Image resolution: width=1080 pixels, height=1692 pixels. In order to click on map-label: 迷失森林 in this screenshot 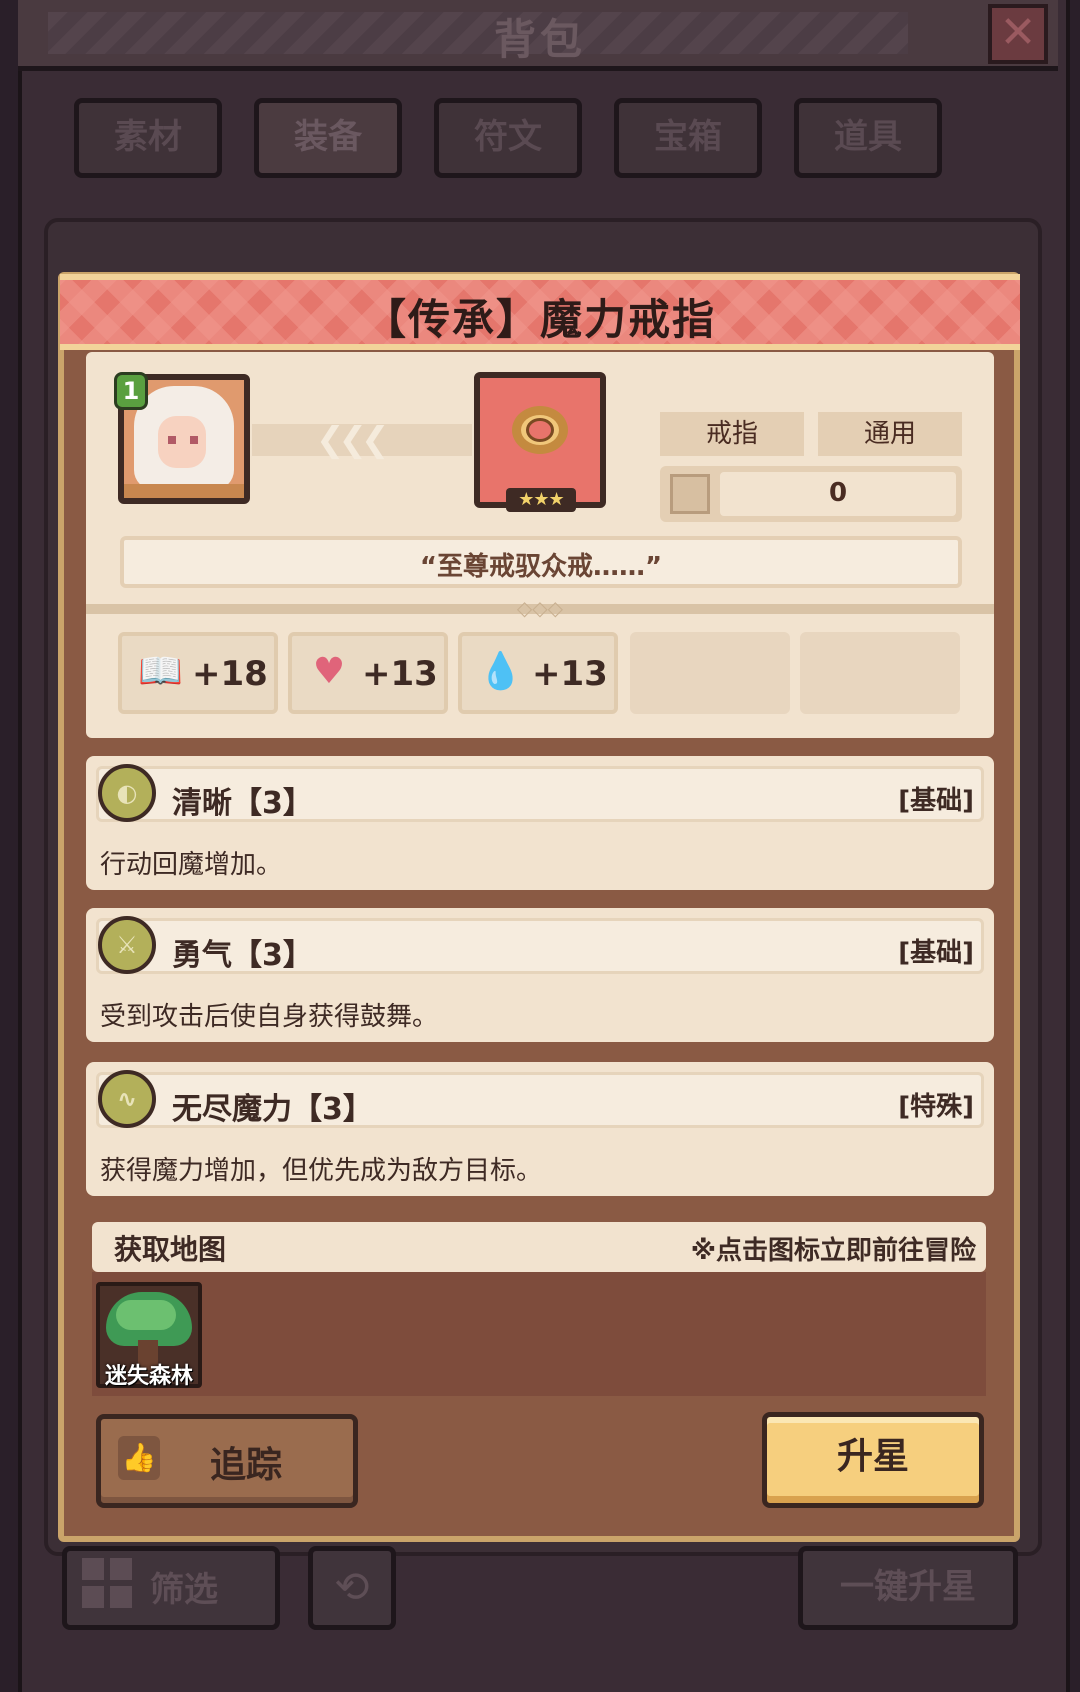, I will do `click(148, 1376)`.